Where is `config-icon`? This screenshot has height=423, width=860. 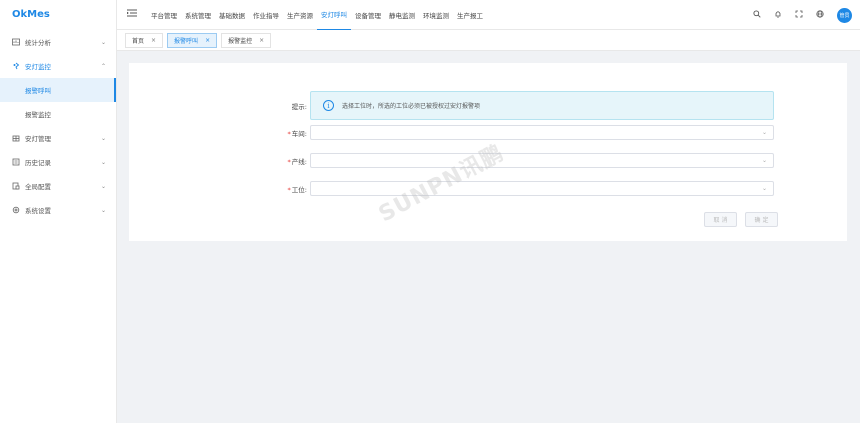 config-icon is located at coordinates (16, 186).